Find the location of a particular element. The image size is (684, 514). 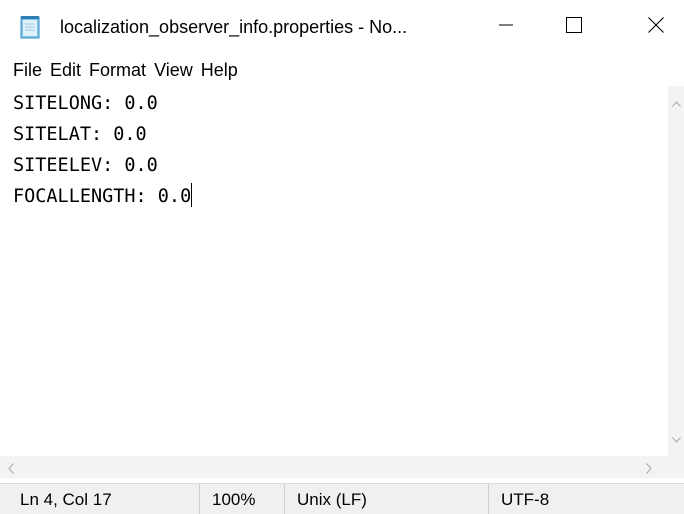

vertical-scrollbar is located at coordinates (676, 271).